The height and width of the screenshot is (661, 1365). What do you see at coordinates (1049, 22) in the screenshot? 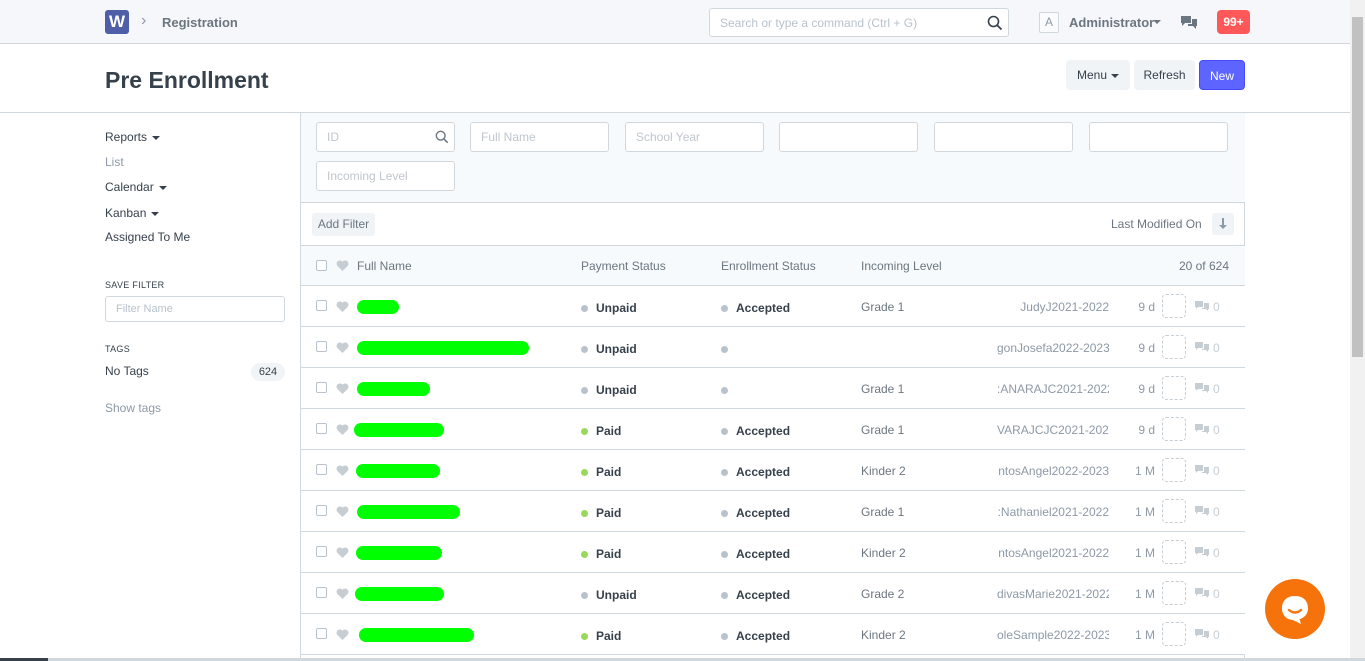
I see `avatar: A` at bounding box center [1049, 22].